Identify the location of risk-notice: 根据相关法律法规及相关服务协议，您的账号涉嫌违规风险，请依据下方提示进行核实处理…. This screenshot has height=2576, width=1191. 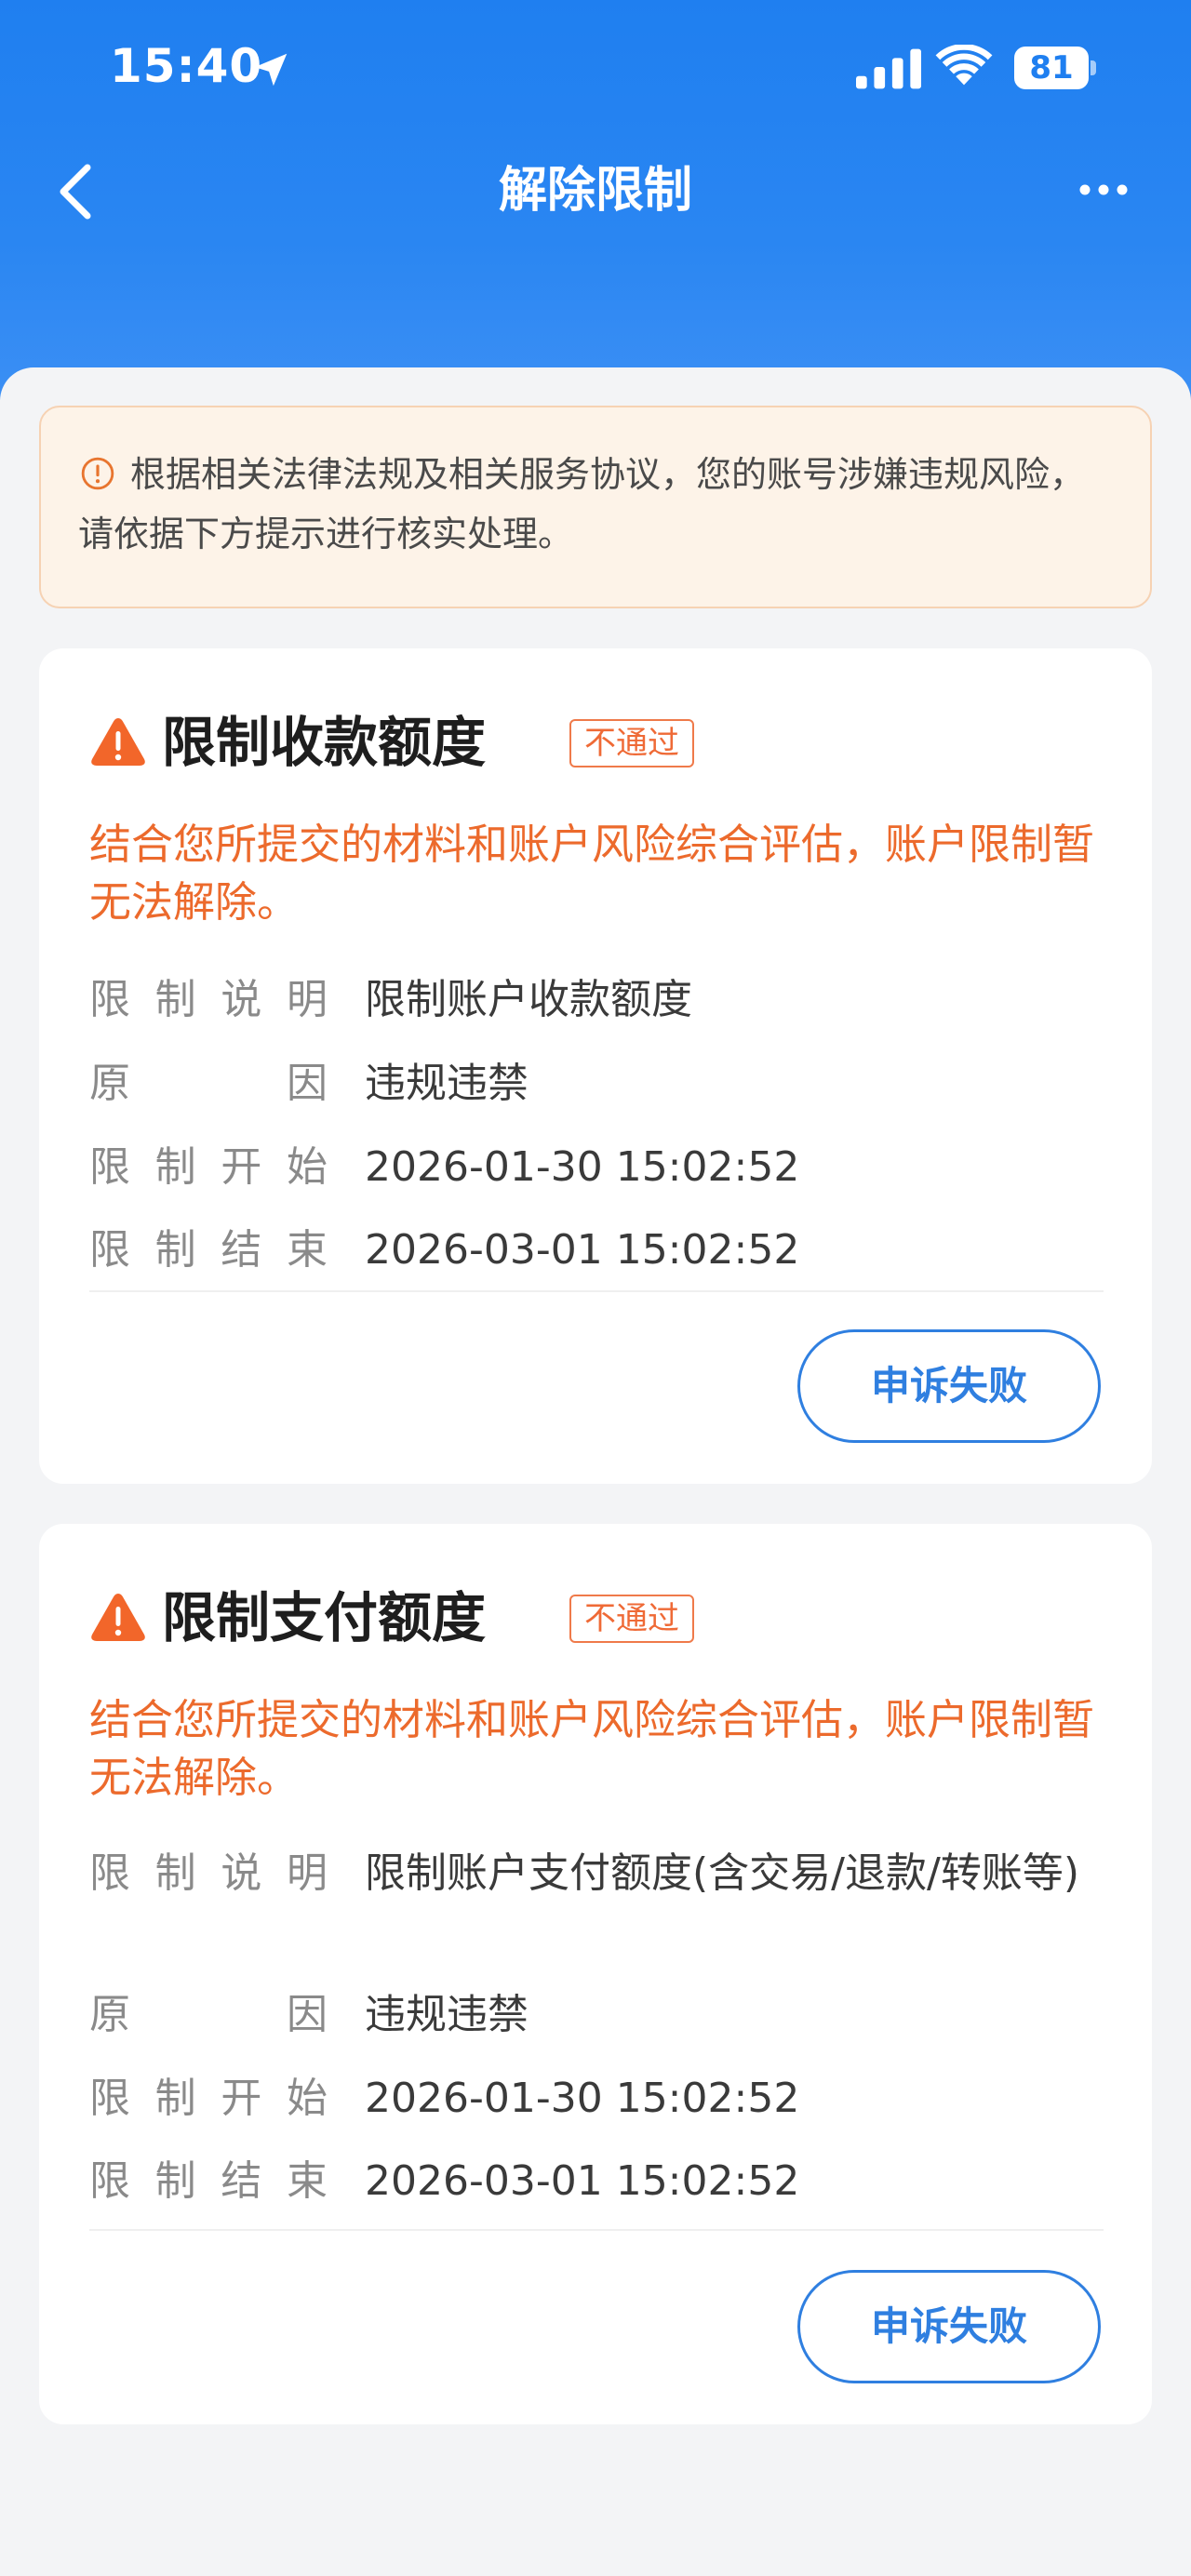
(595, 507).